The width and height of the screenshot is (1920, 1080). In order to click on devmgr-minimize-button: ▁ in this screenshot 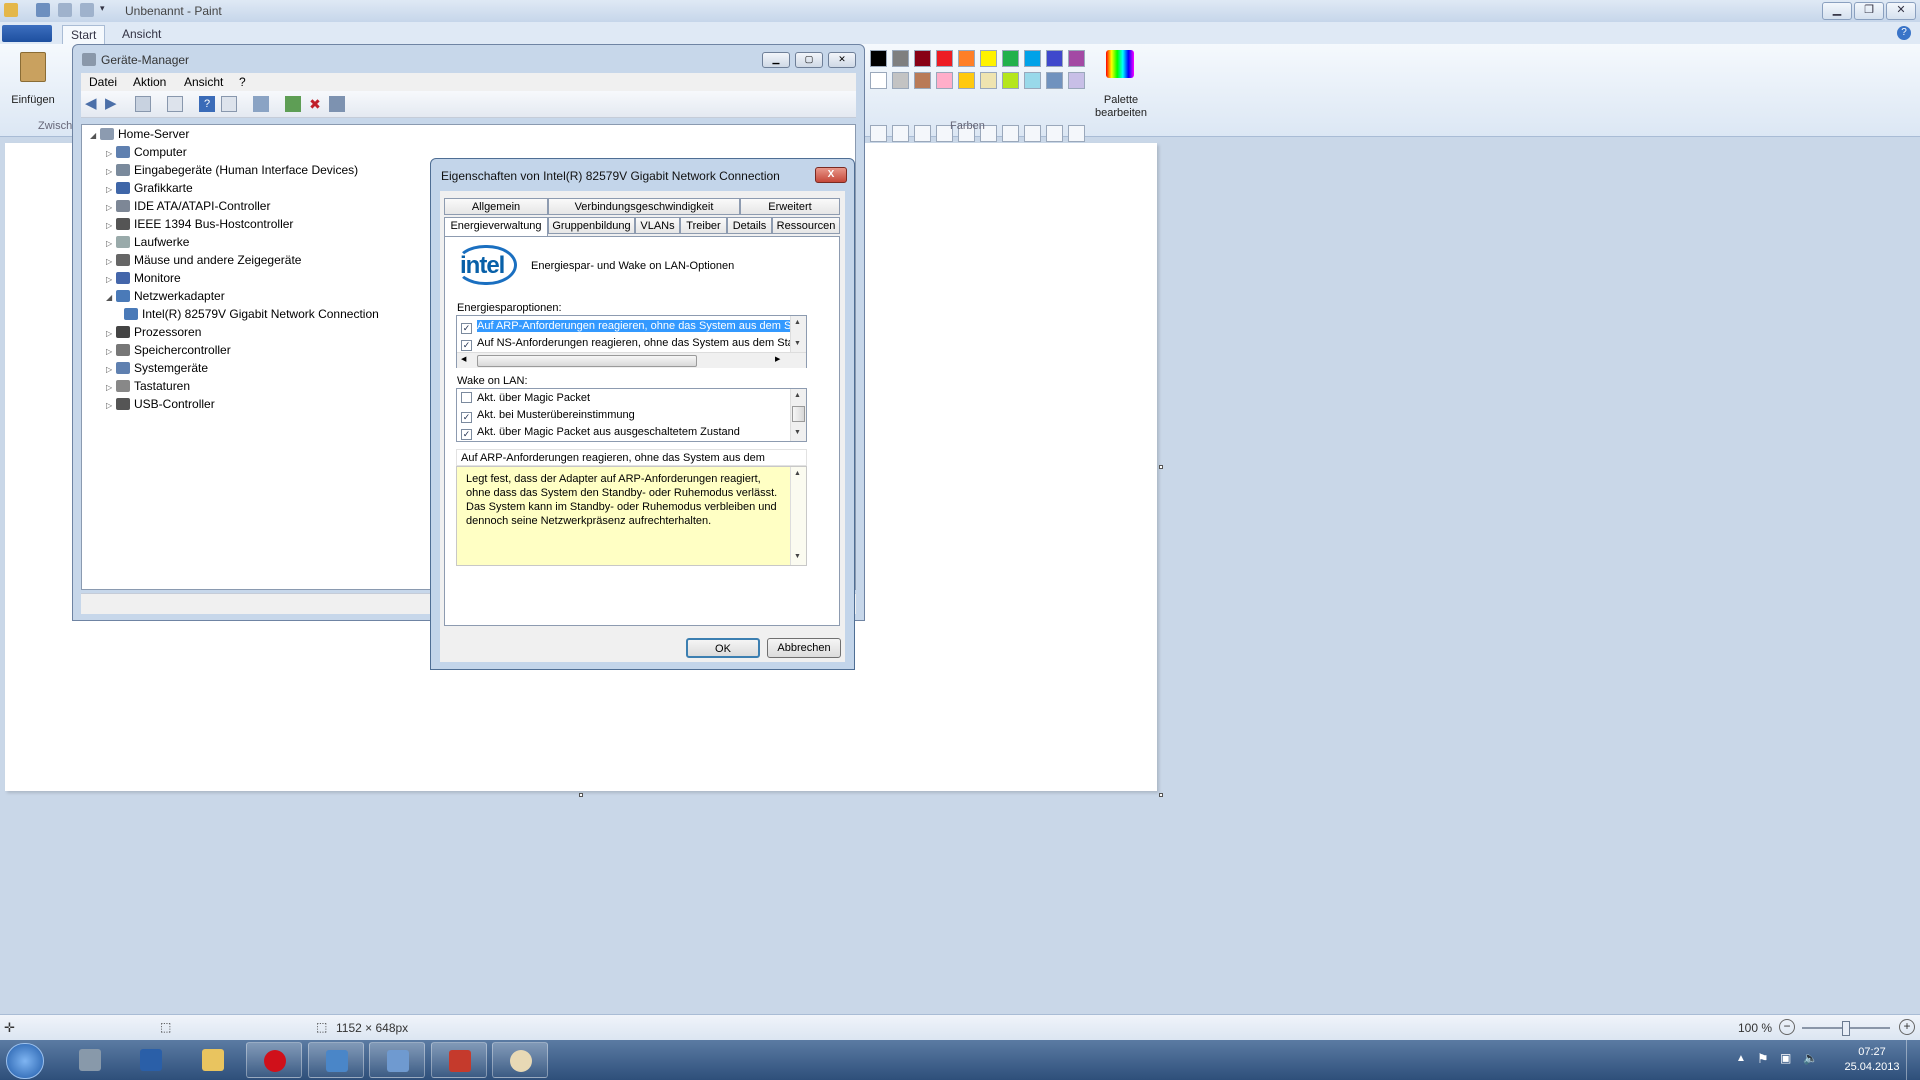, I will do `click(776, 60)`.